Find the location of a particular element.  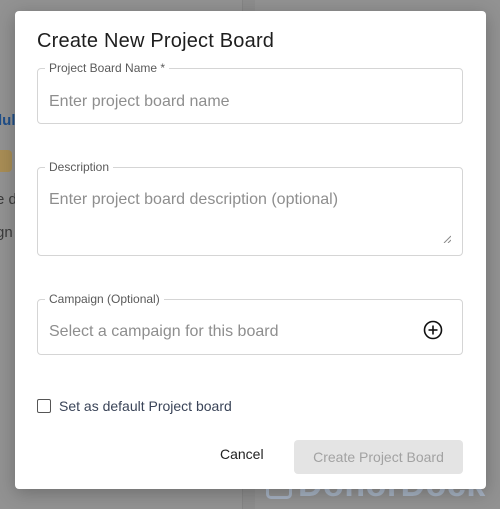

dialog-title: Create New Project Board is located at coordinates (156, 41).